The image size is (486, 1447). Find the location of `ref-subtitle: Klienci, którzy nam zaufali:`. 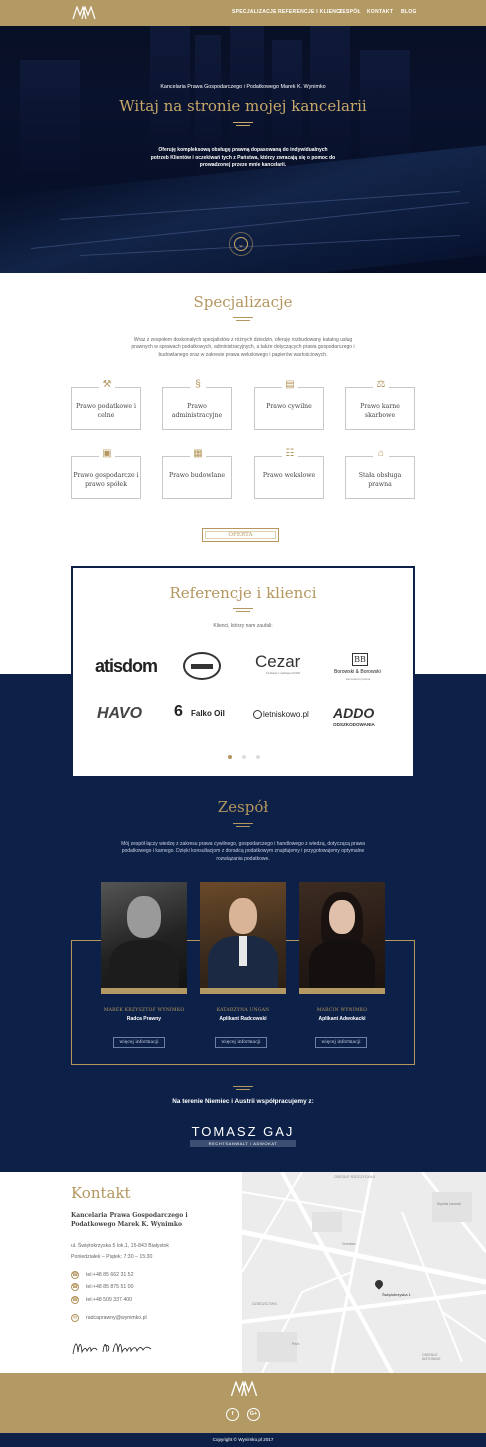

ref-subtitle: Klienci, którzy nam zaufali: is located at coordinates (243, 626).